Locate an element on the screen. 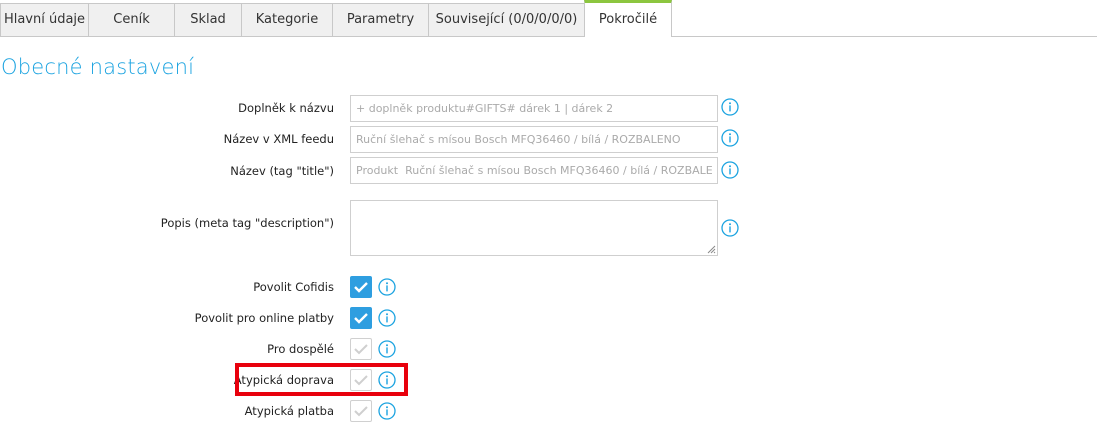  online-payment-label: Povolit pro online platby is located at coordinates (264, 318).